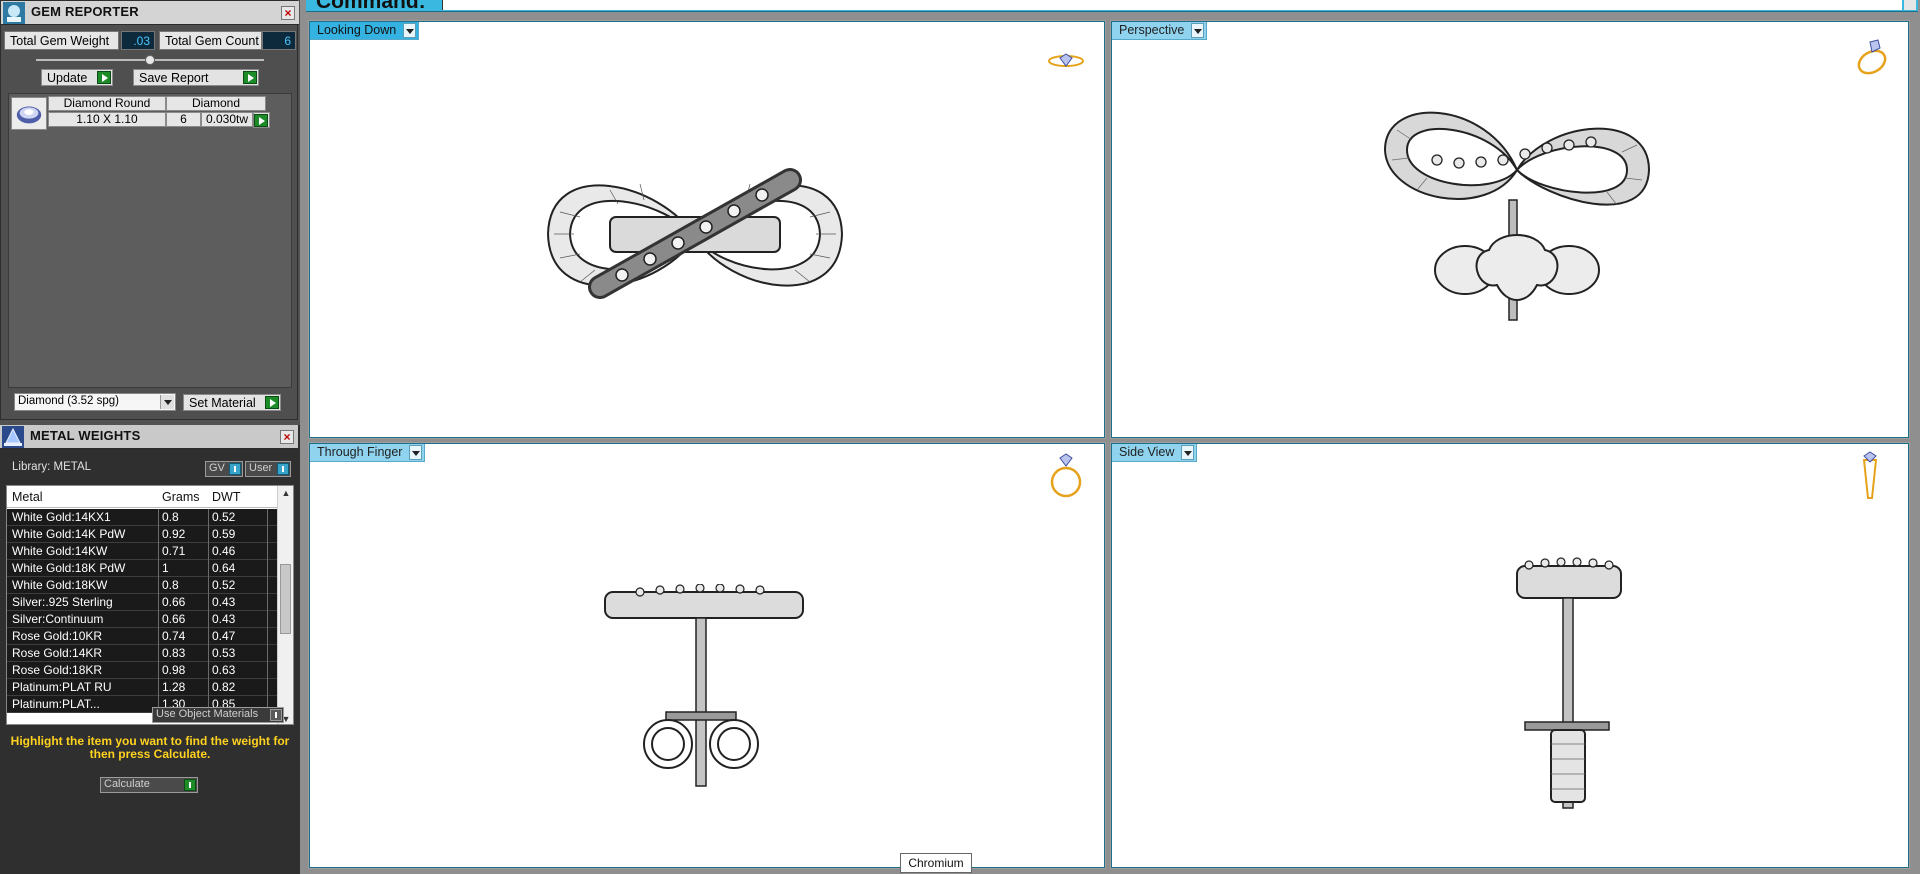 The width and height of the screenshot is (1920, 874). I want to click on table-row: White Gold:18KW 0.8 0.52, so click(142, 585).